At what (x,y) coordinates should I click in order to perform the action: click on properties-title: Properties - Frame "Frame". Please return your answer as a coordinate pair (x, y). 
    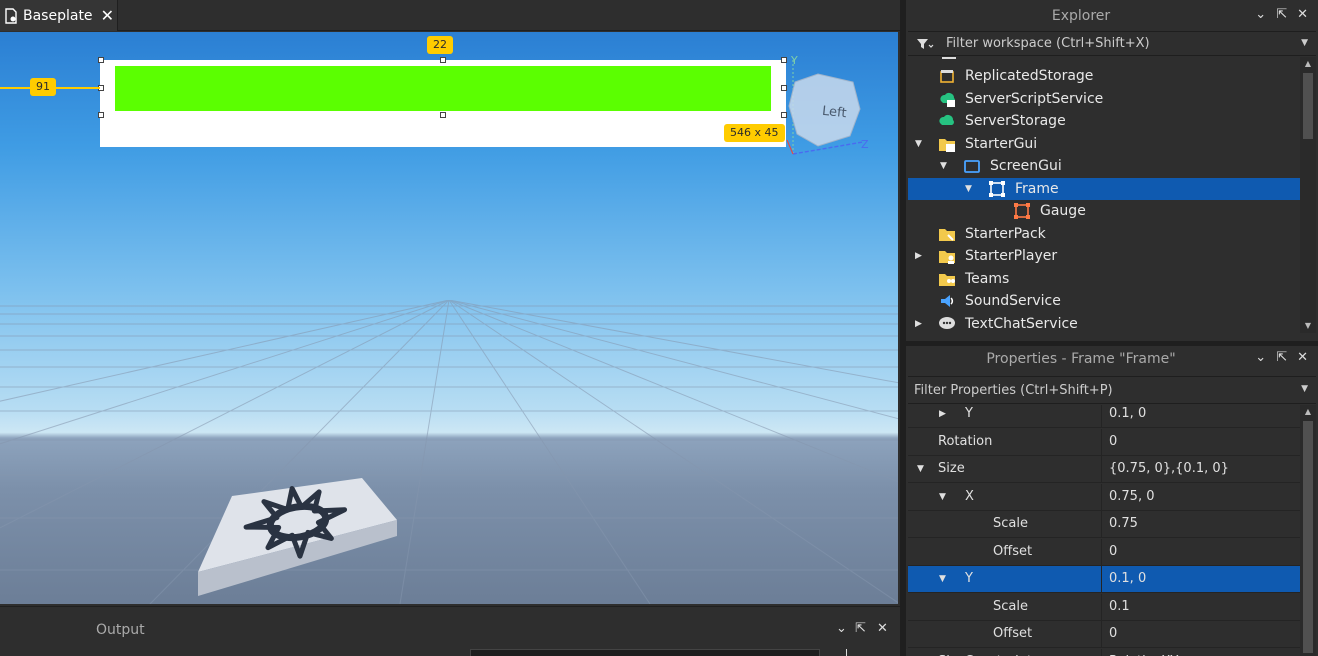
    Looking at the image, I should click on (1081, 359).